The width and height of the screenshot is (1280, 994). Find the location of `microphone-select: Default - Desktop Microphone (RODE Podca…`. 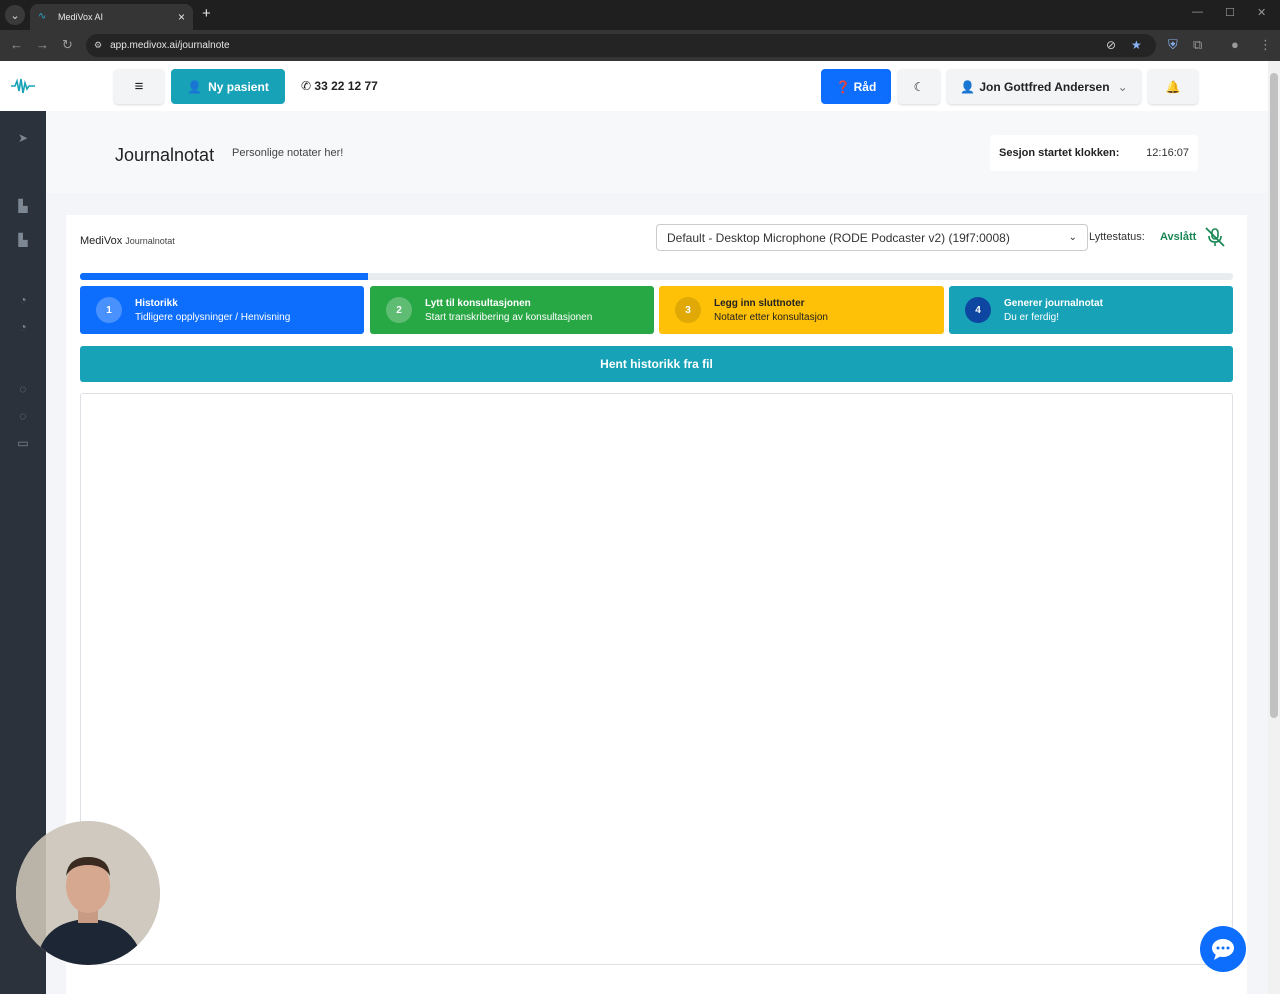

microphone-select: Default - Desktop Microphone (RODE Podca… is located at coordinates (872, 237).